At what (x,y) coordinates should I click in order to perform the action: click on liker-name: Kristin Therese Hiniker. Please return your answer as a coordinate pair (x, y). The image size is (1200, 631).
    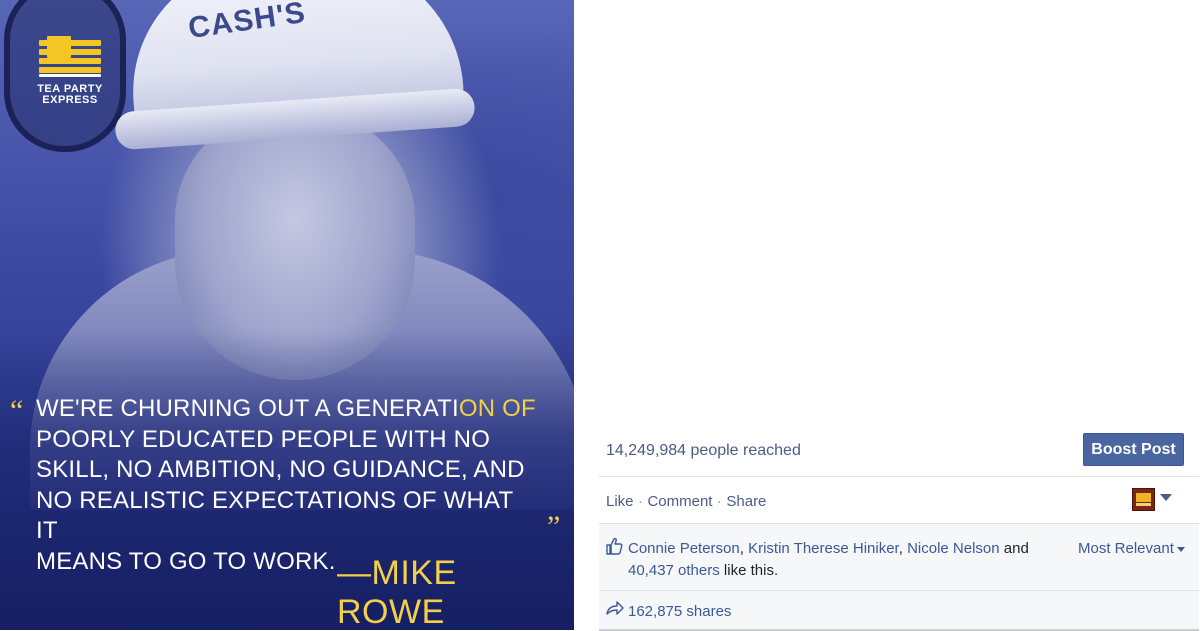
    Looking at the image, I should click on (823, 548).